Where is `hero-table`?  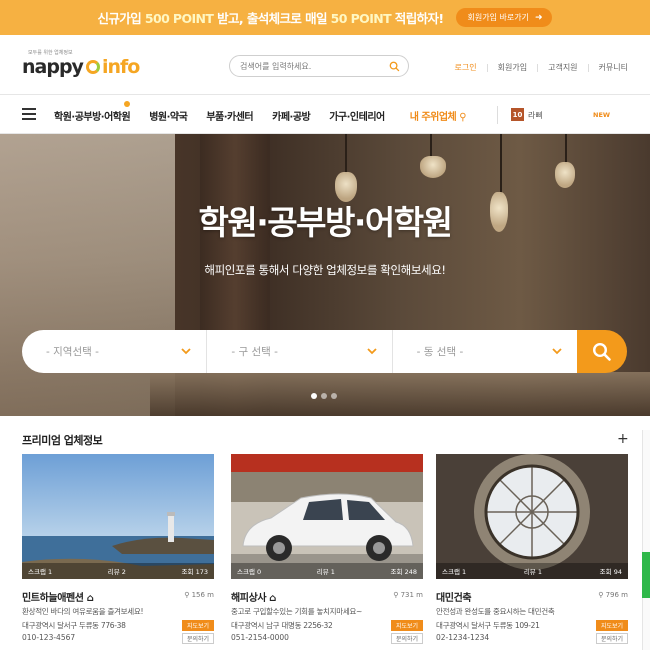
hero-table is located at coordinates (400, 394).